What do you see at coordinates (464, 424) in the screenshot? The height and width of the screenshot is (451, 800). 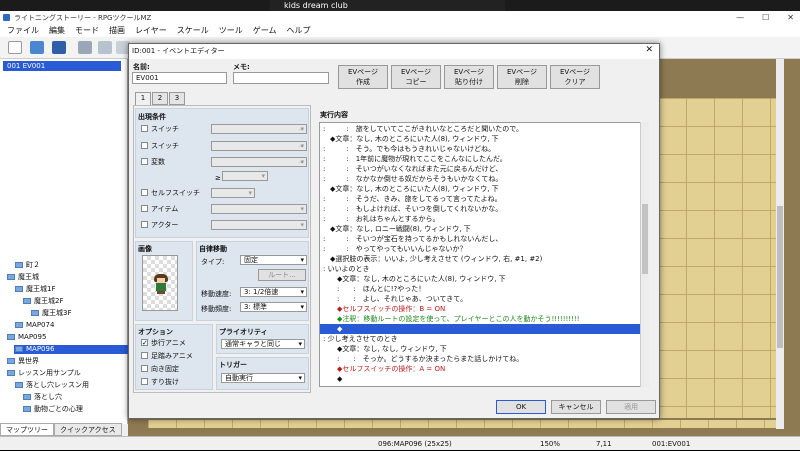 I see `map-floor-strip` at bounding box center [464, 424].